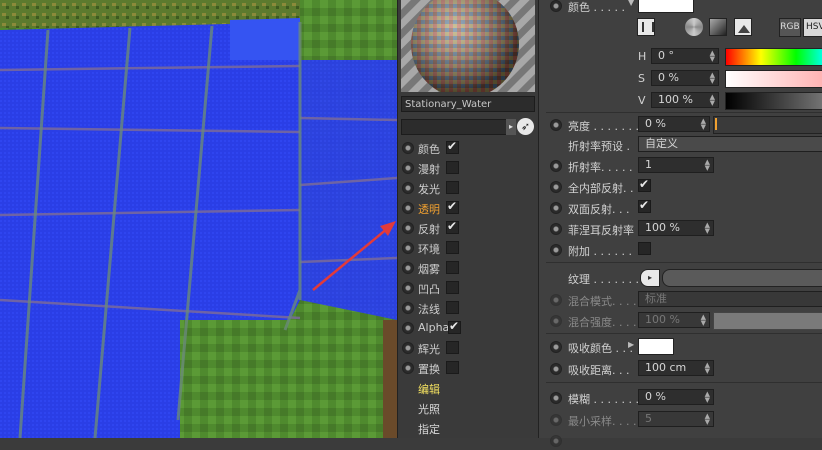  I want to click on channel-row: 烟雾, so click(468, 268).